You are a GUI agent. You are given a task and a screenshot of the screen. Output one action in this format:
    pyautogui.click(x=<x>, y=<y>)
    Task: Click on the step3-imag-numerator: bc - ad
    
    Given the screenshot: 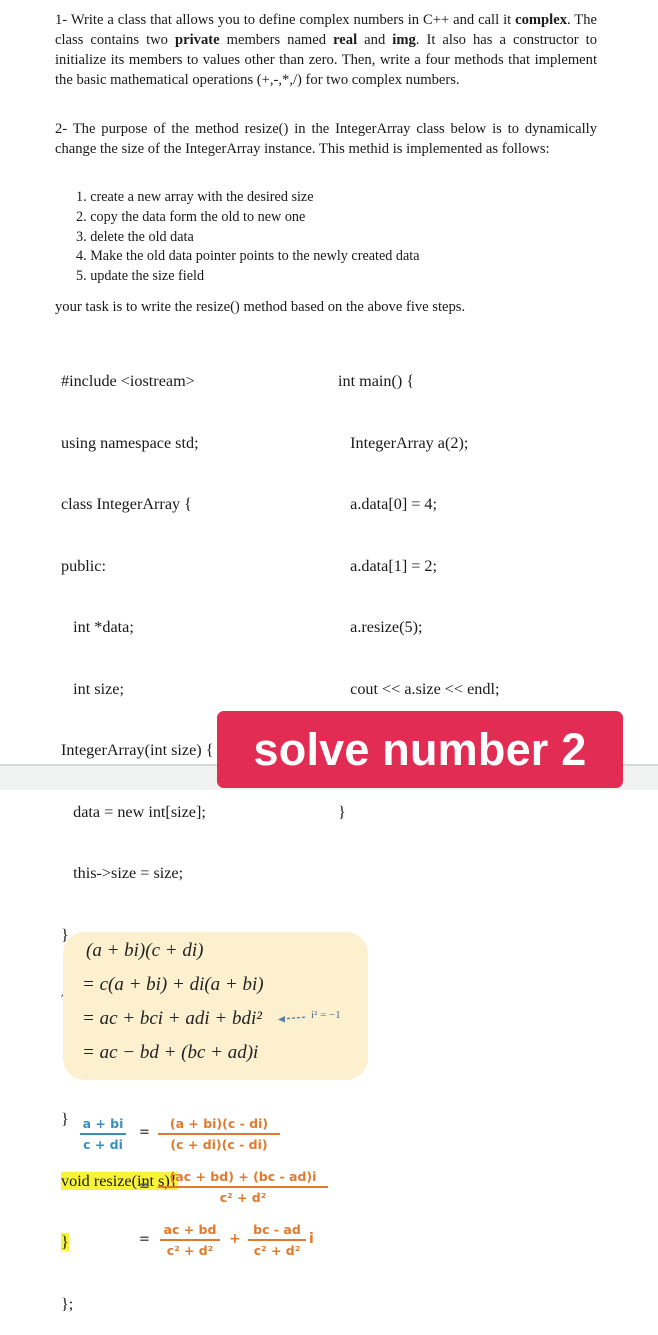 What is the action you would take?
    pyautogui.click(x=277, y=1229)
    